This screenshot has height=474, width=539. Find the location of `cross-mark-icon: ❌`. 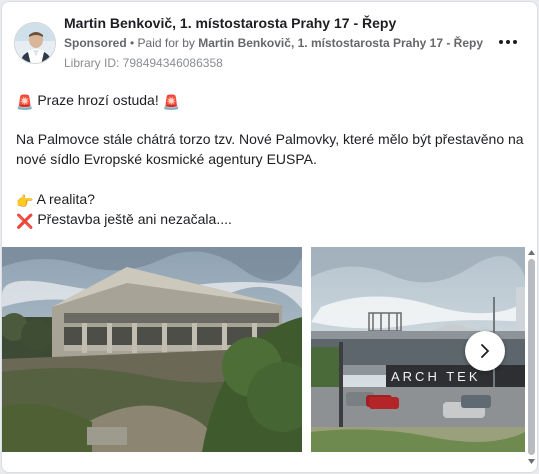

cross-mark-icon: ❌ is located at coordinates (25, 221).